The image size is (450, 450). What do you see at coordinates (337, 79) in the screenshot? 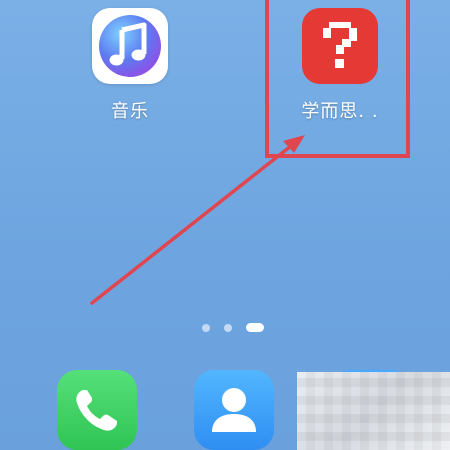
I see `highlight-box` at bounding box center [337, 79].